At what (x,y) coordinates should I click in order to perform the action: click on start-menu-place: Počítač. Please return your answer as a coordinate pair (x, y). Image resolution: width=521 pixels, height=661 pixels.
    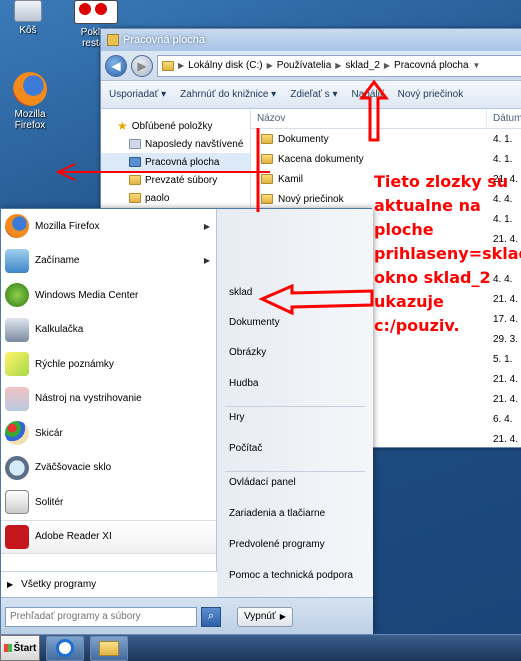
    Looking at the image, I should click on (295, 448).